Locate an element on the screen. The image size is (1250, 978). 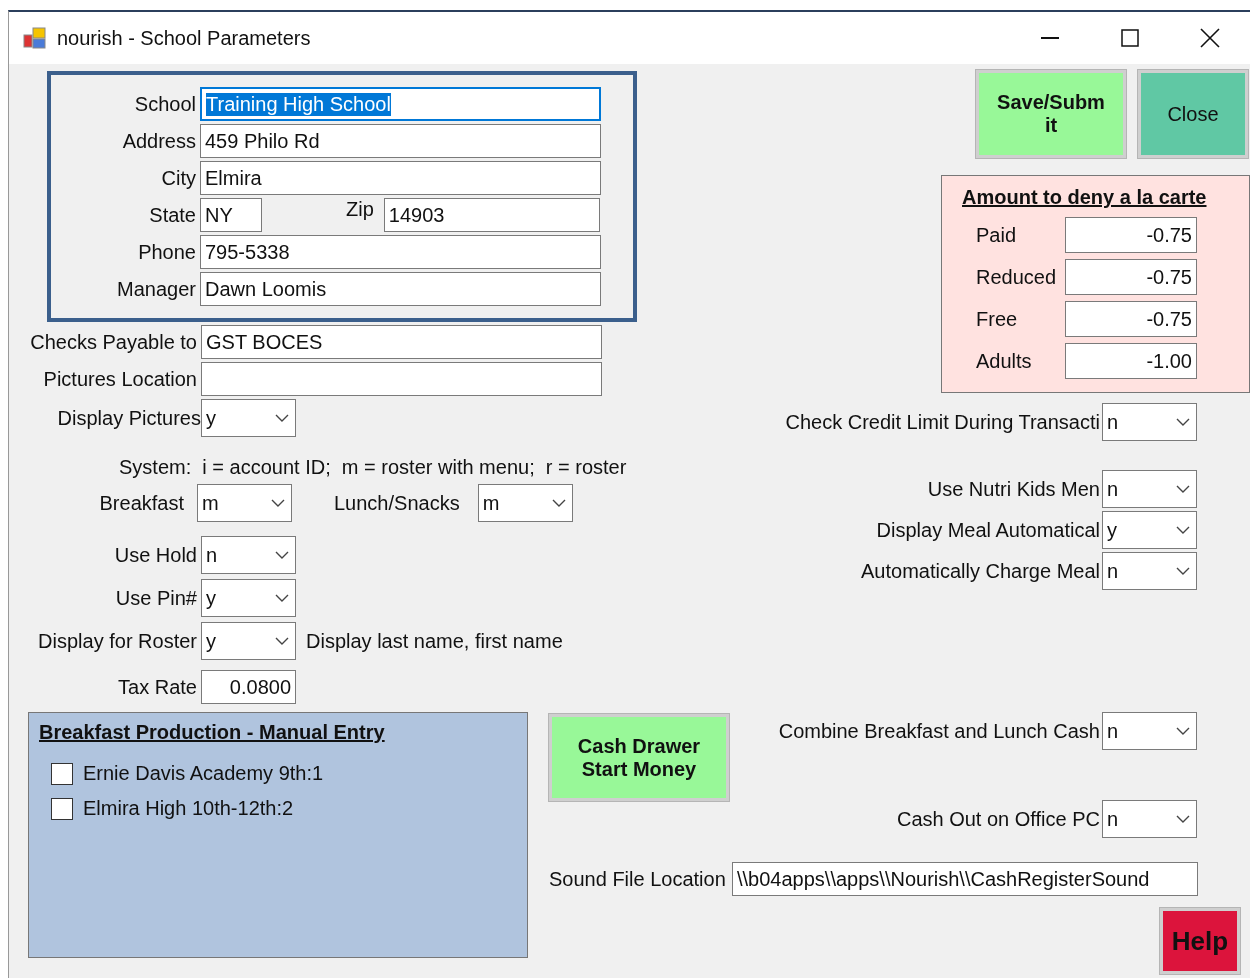
field-label: Automatically Charge Meal is located at coordinates (980, 571).